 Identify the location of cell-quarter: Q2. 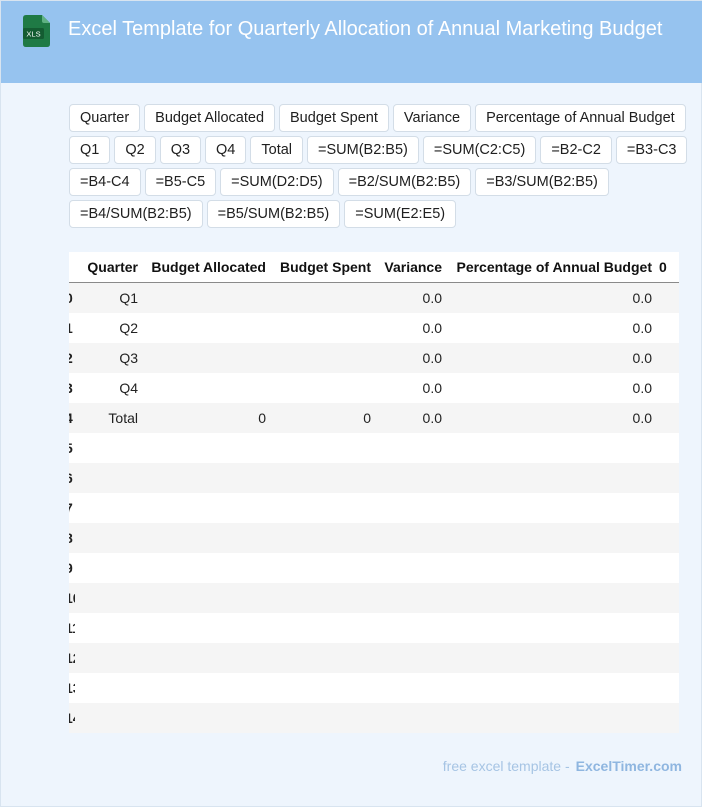
(128, 328).